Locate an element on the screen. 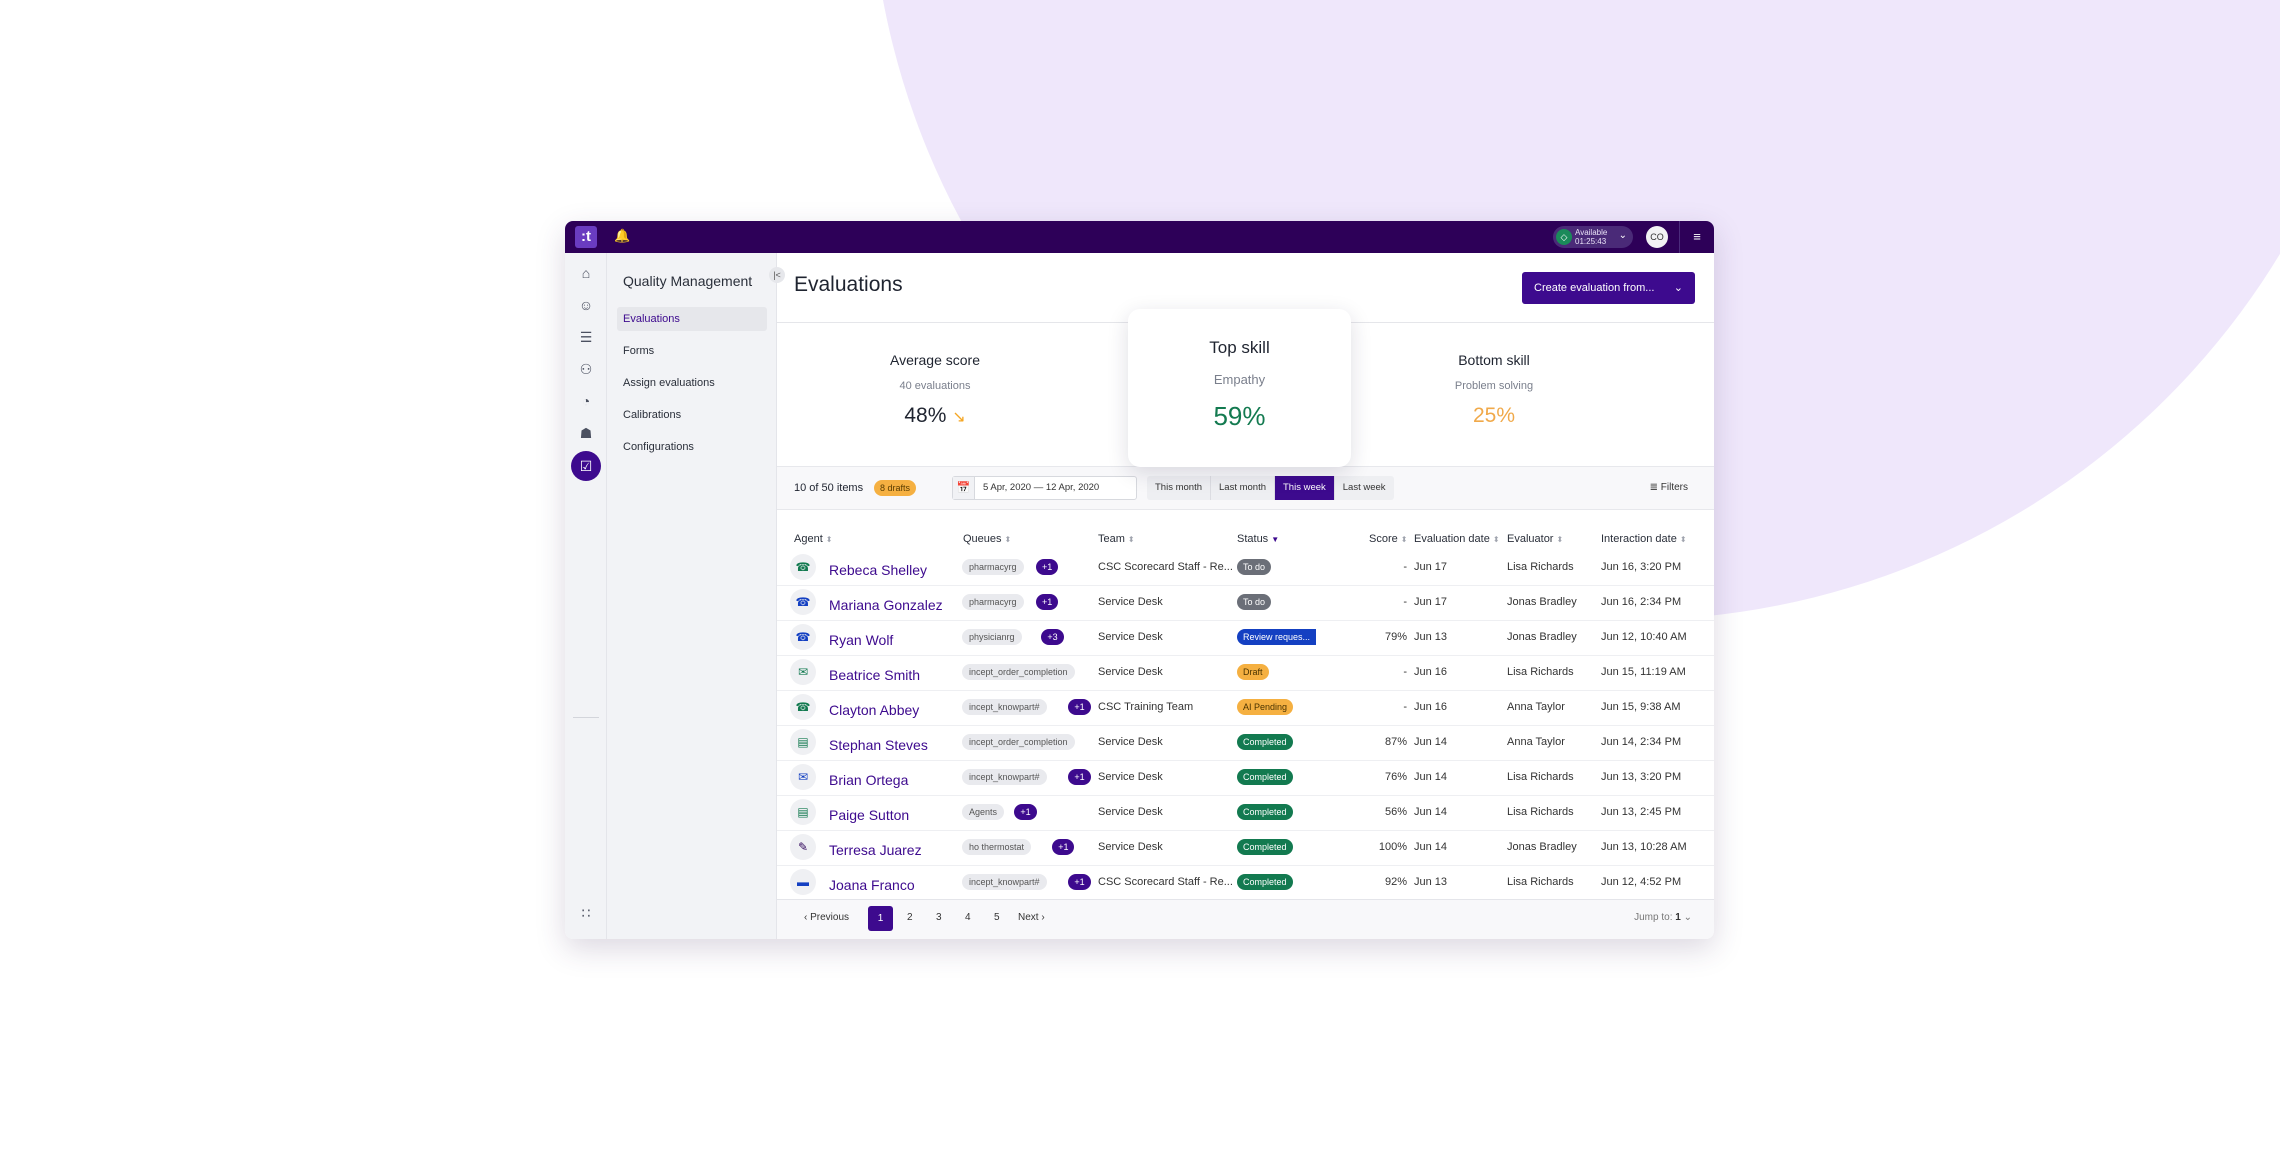  queue-tag: incept_knowpart# is located at coordinates (1004, 777).